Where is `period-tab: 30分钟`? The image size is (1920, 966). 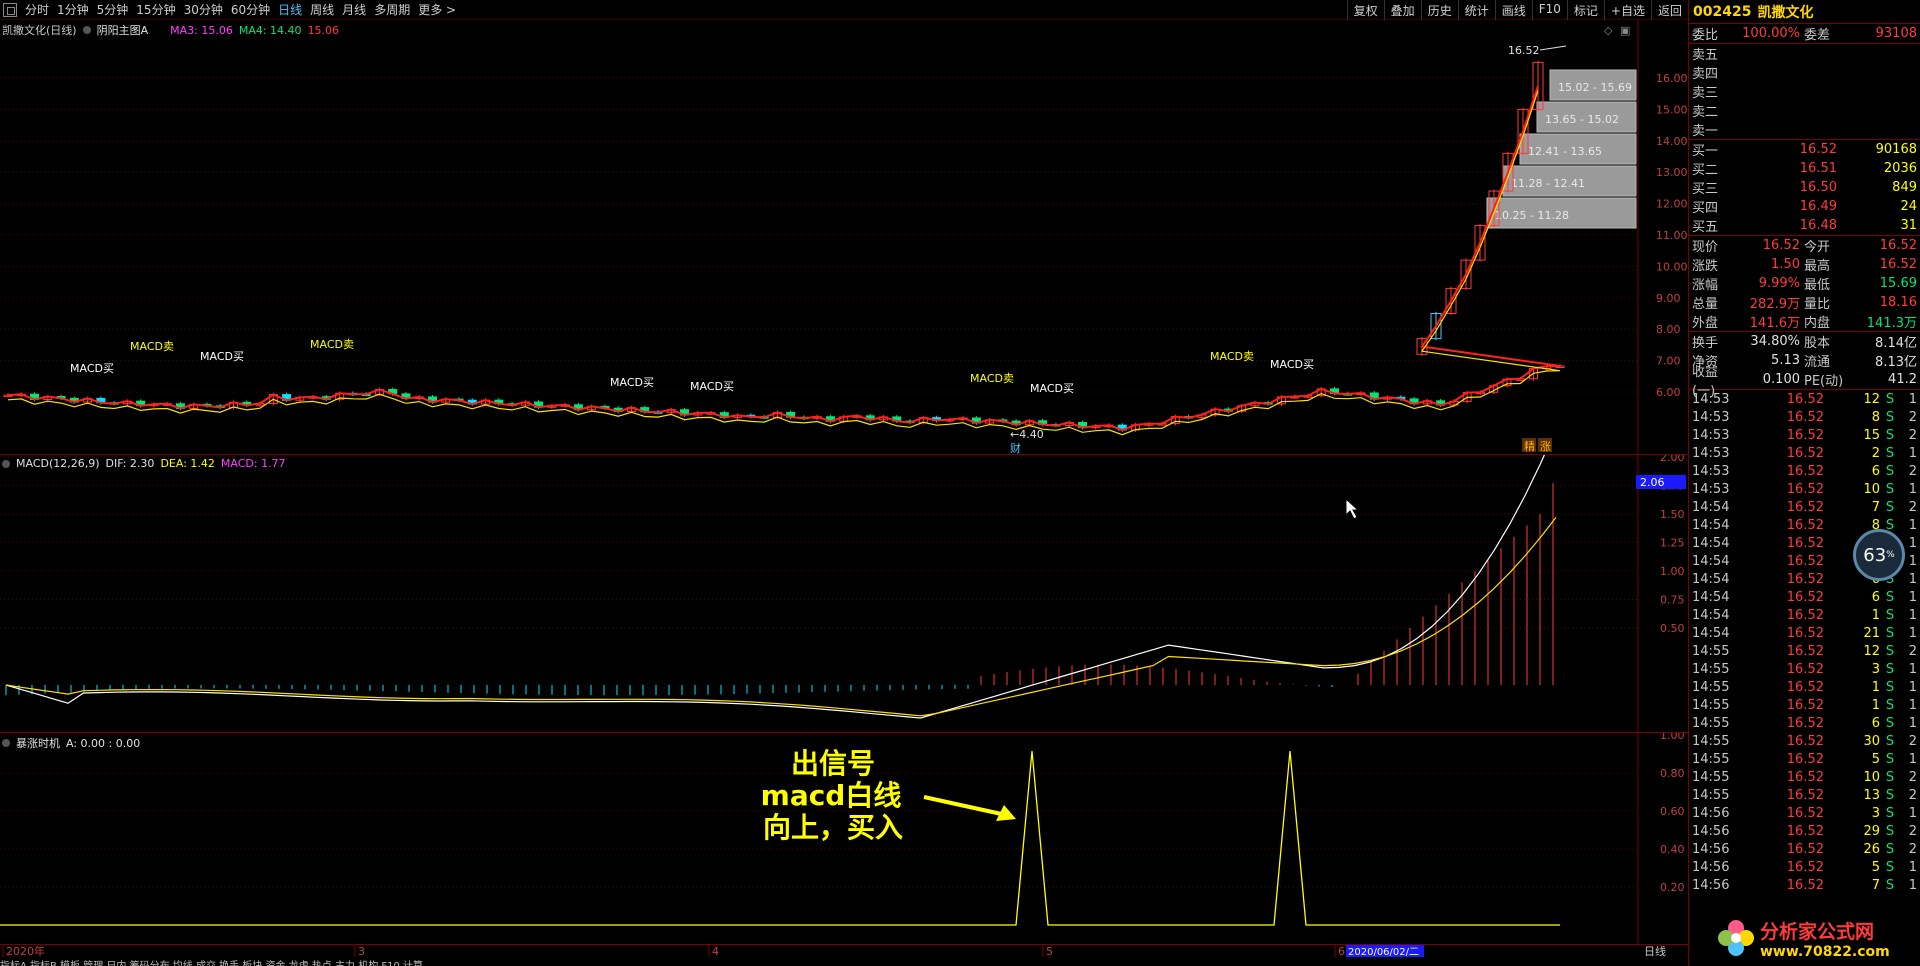
period-tab: 30分钟 is located at coordinates (203, 9).